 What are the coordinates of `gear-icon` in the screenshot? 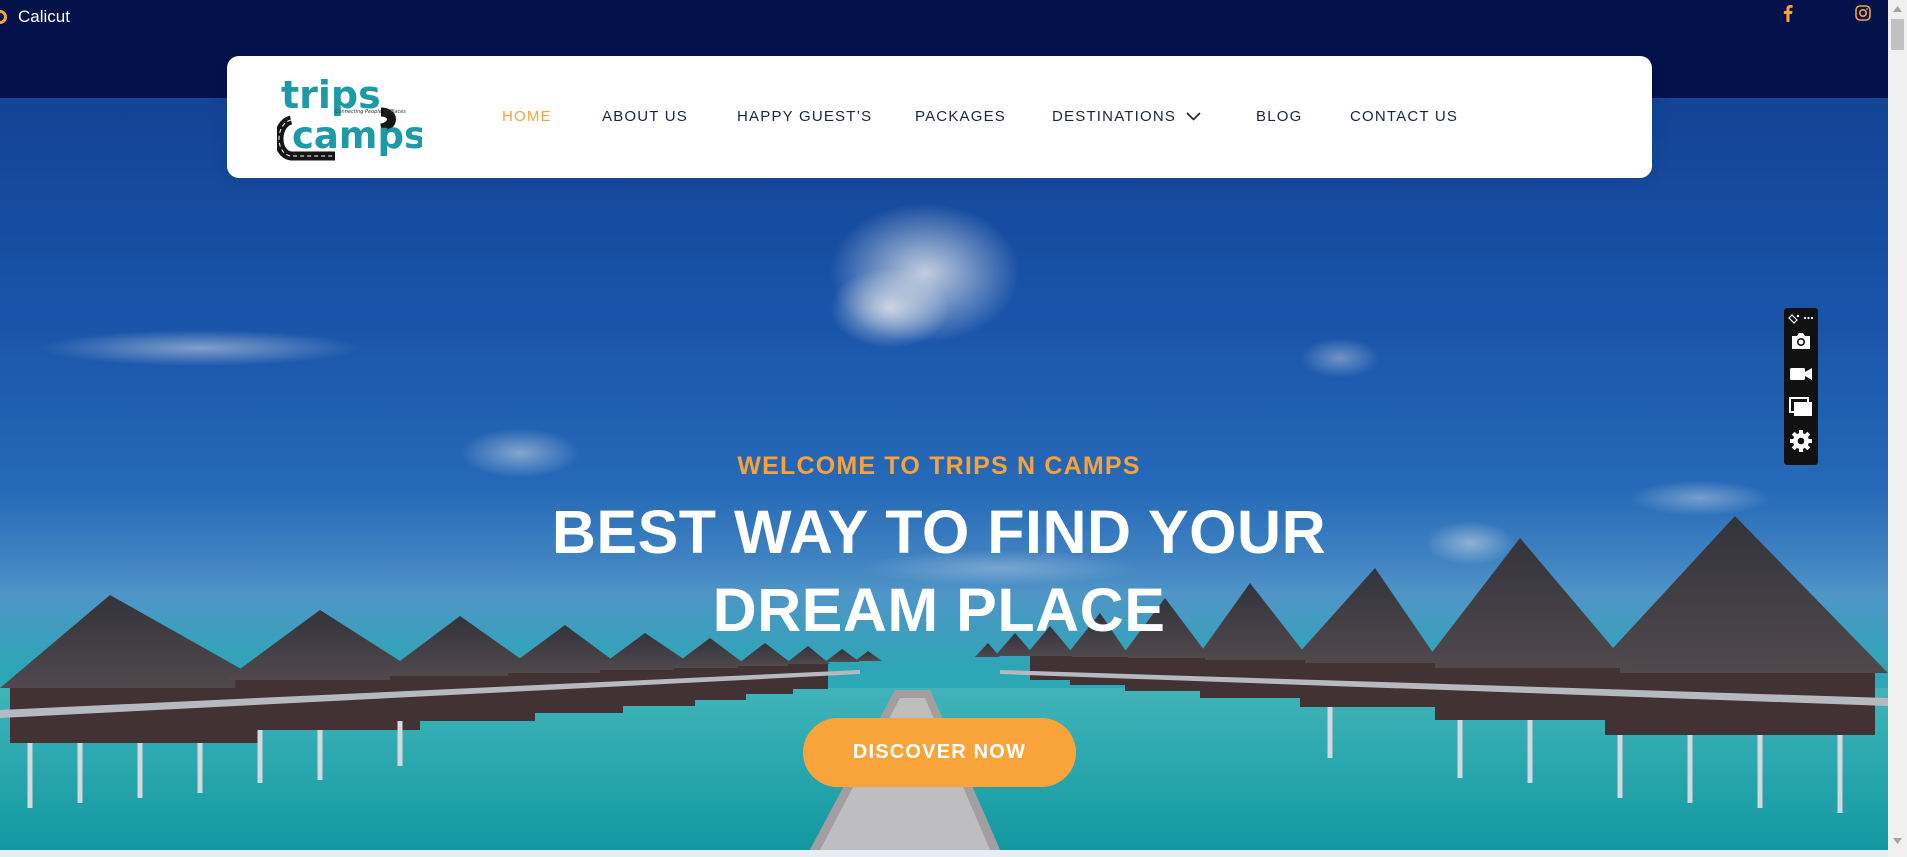 It's located at (1801, 441).